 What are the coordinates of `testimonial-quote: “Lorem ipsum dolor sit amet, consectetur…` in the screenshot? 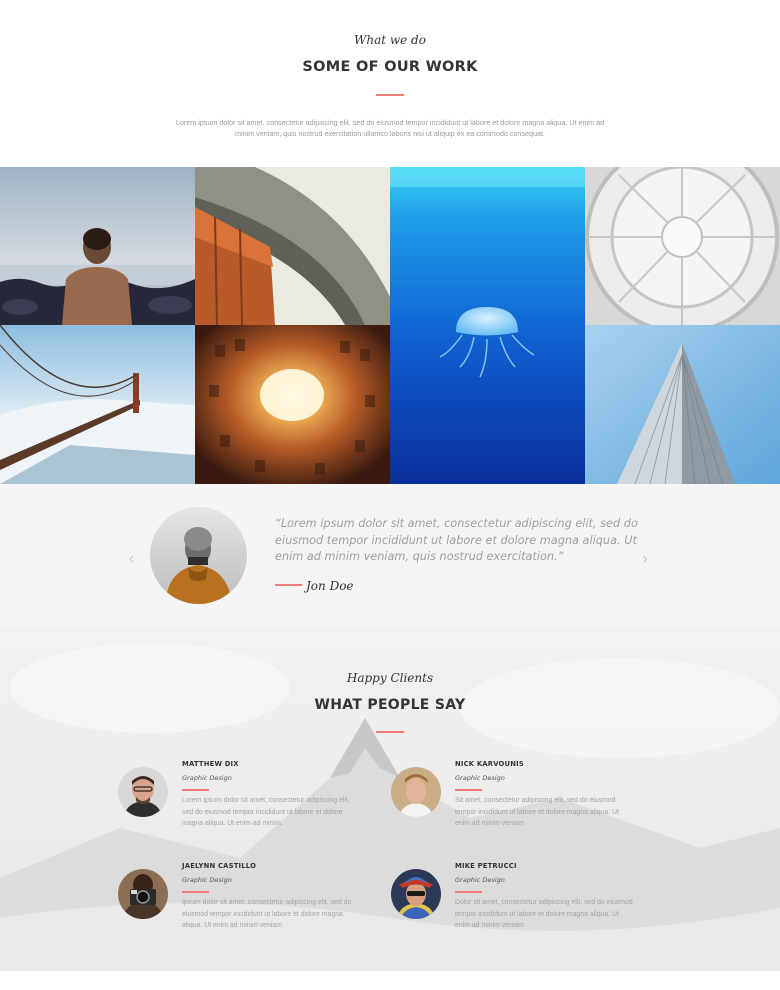 It's located at (456, 540).